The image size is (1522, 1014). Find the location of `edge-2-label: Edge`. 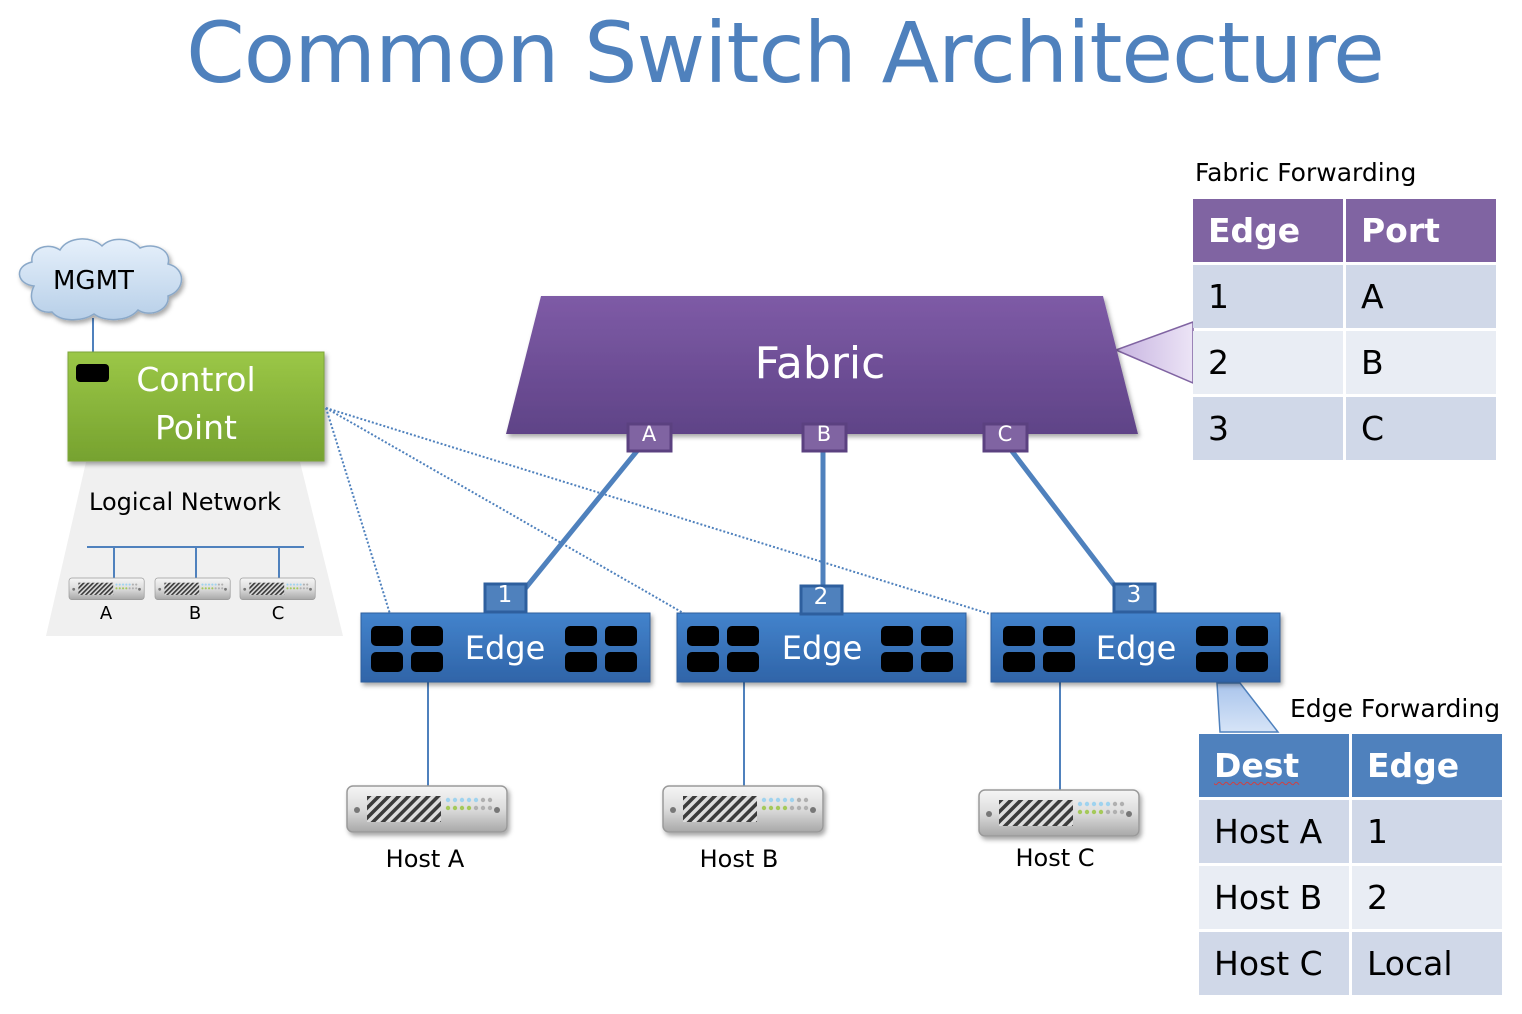

edge-2-label: Edge is located at coordinates (822, 648).